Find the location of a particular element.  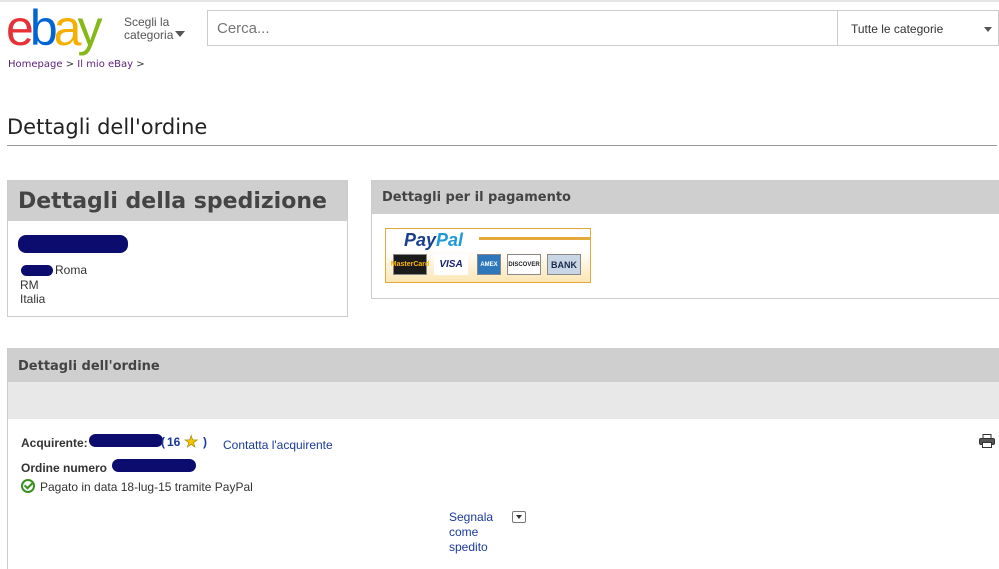

ebay-logo: ebay is located at coordinates (54, 28).